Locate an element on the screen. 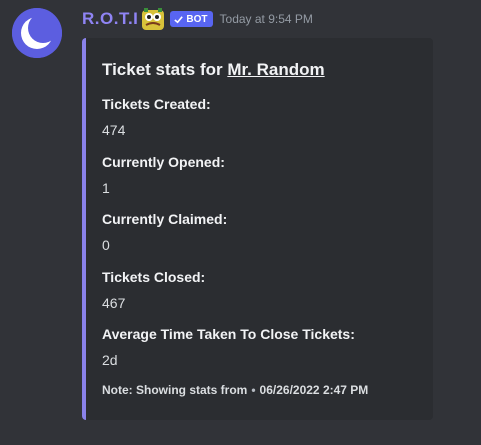 Image resolution: width=481 pixels, height=445 pixels. crescent-moon-avatar-icon is located at coordinates (37, 33).